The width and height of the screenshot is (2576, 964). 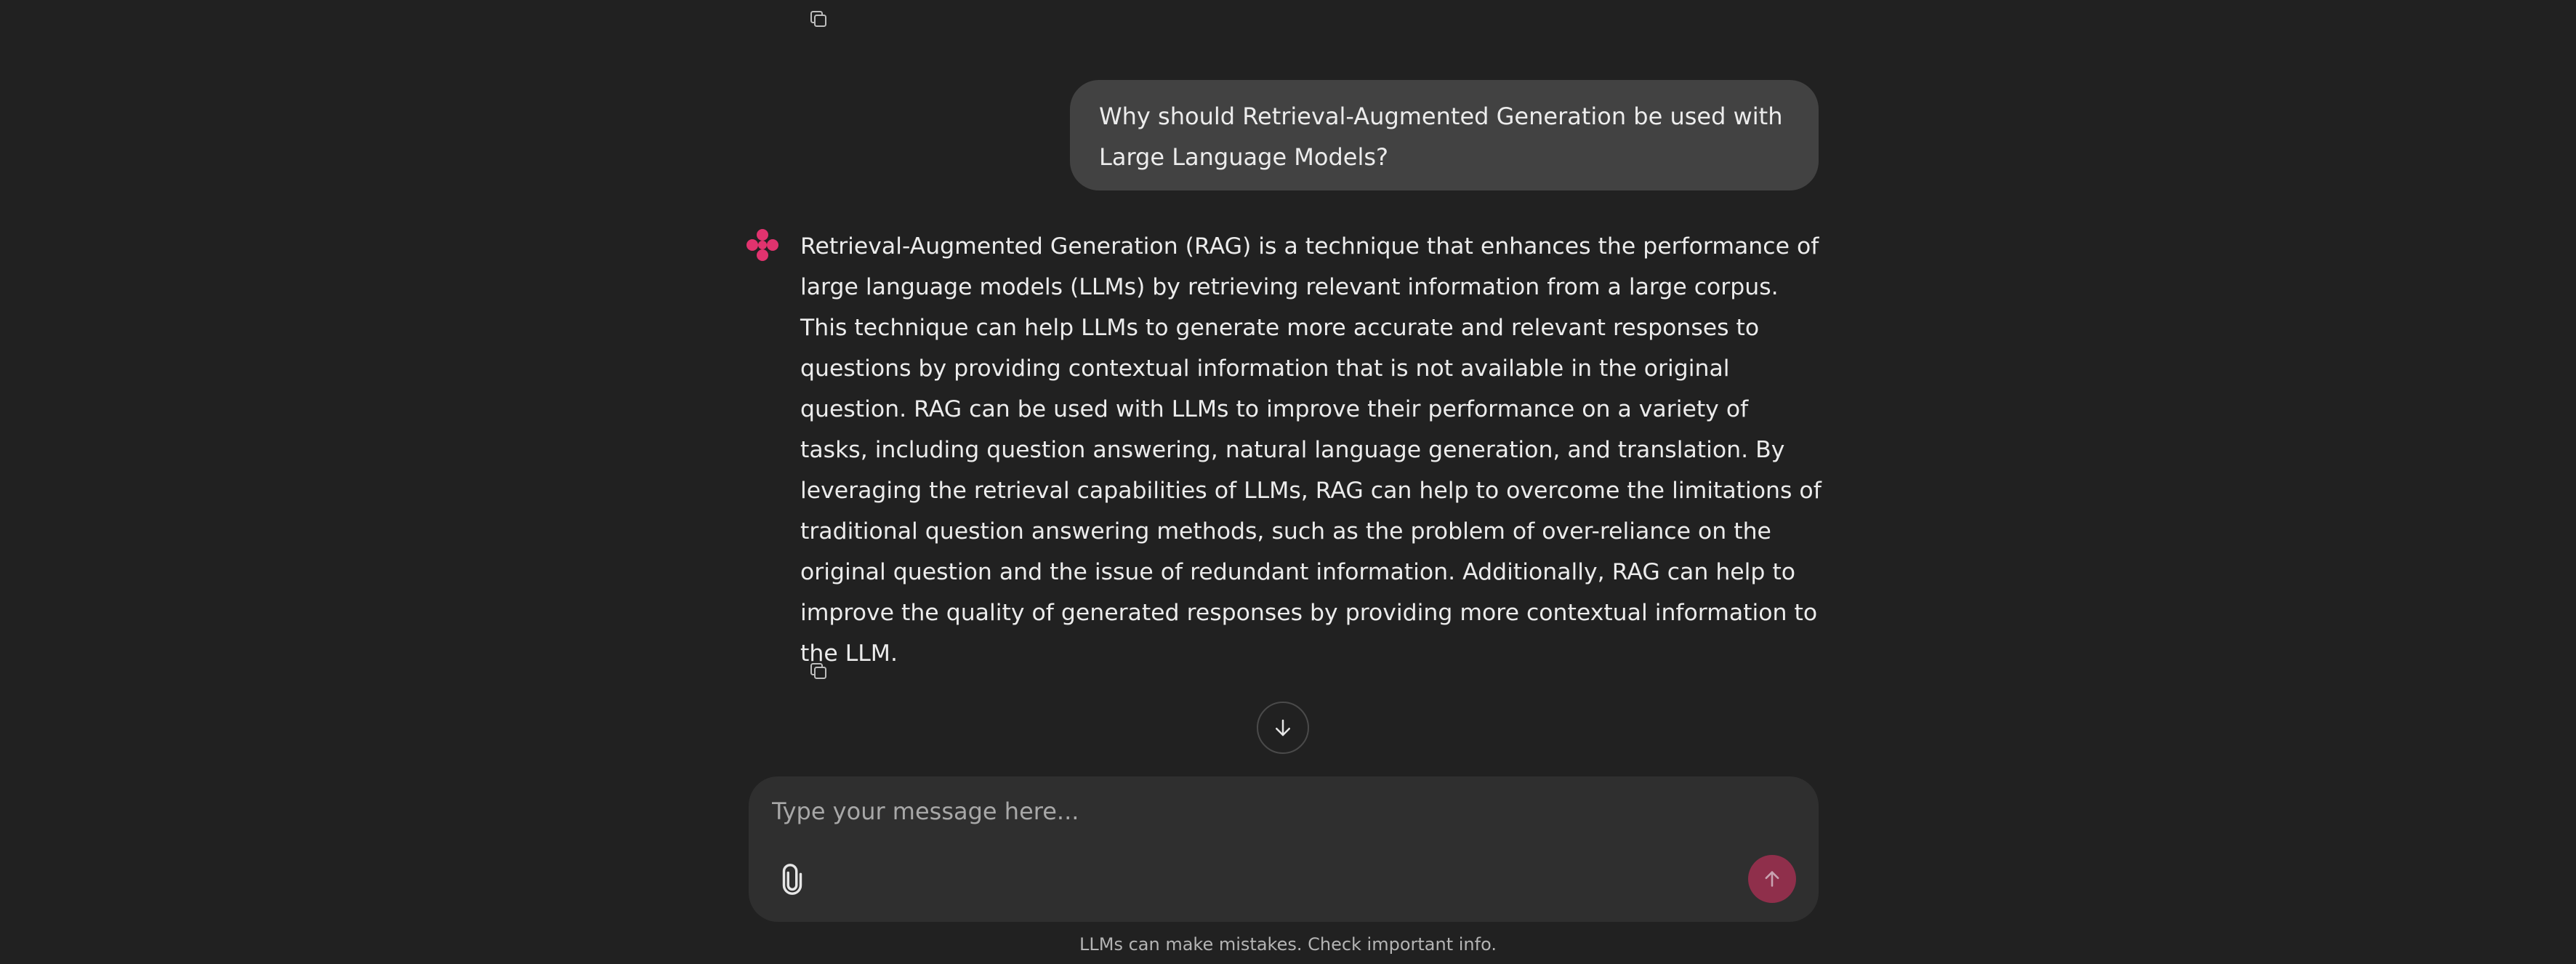 I want to click on attach-file-button, so click(x=792, y=880).